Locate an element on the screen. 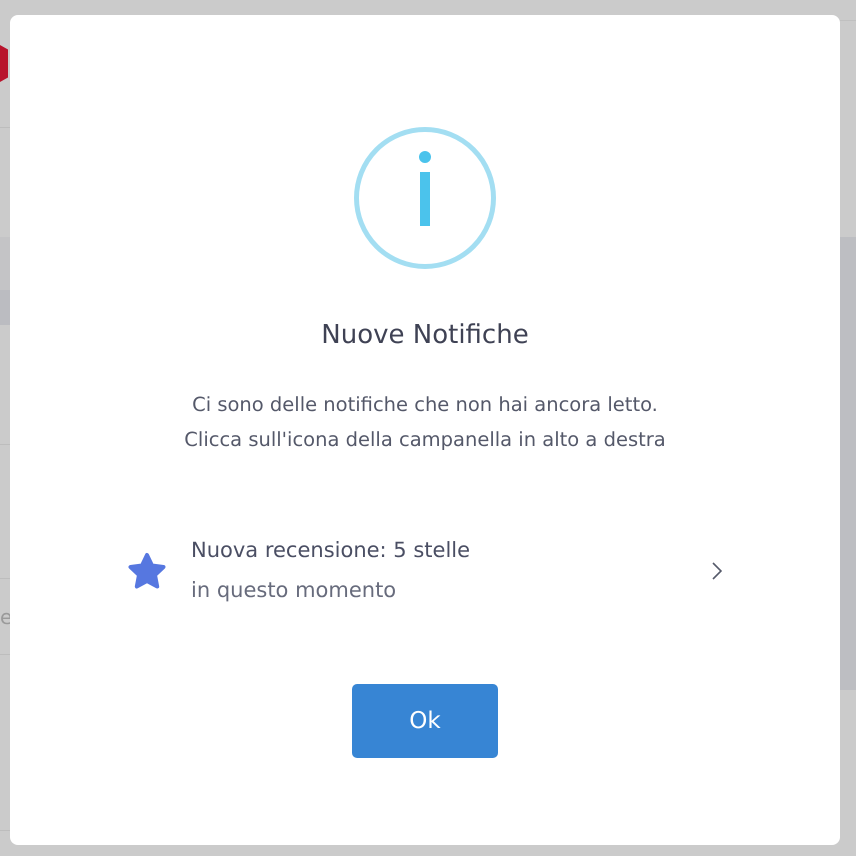 The image size is (856, 856). notification-title: Nuova recensione: 5 stelle is located at coordinates (331, 550).